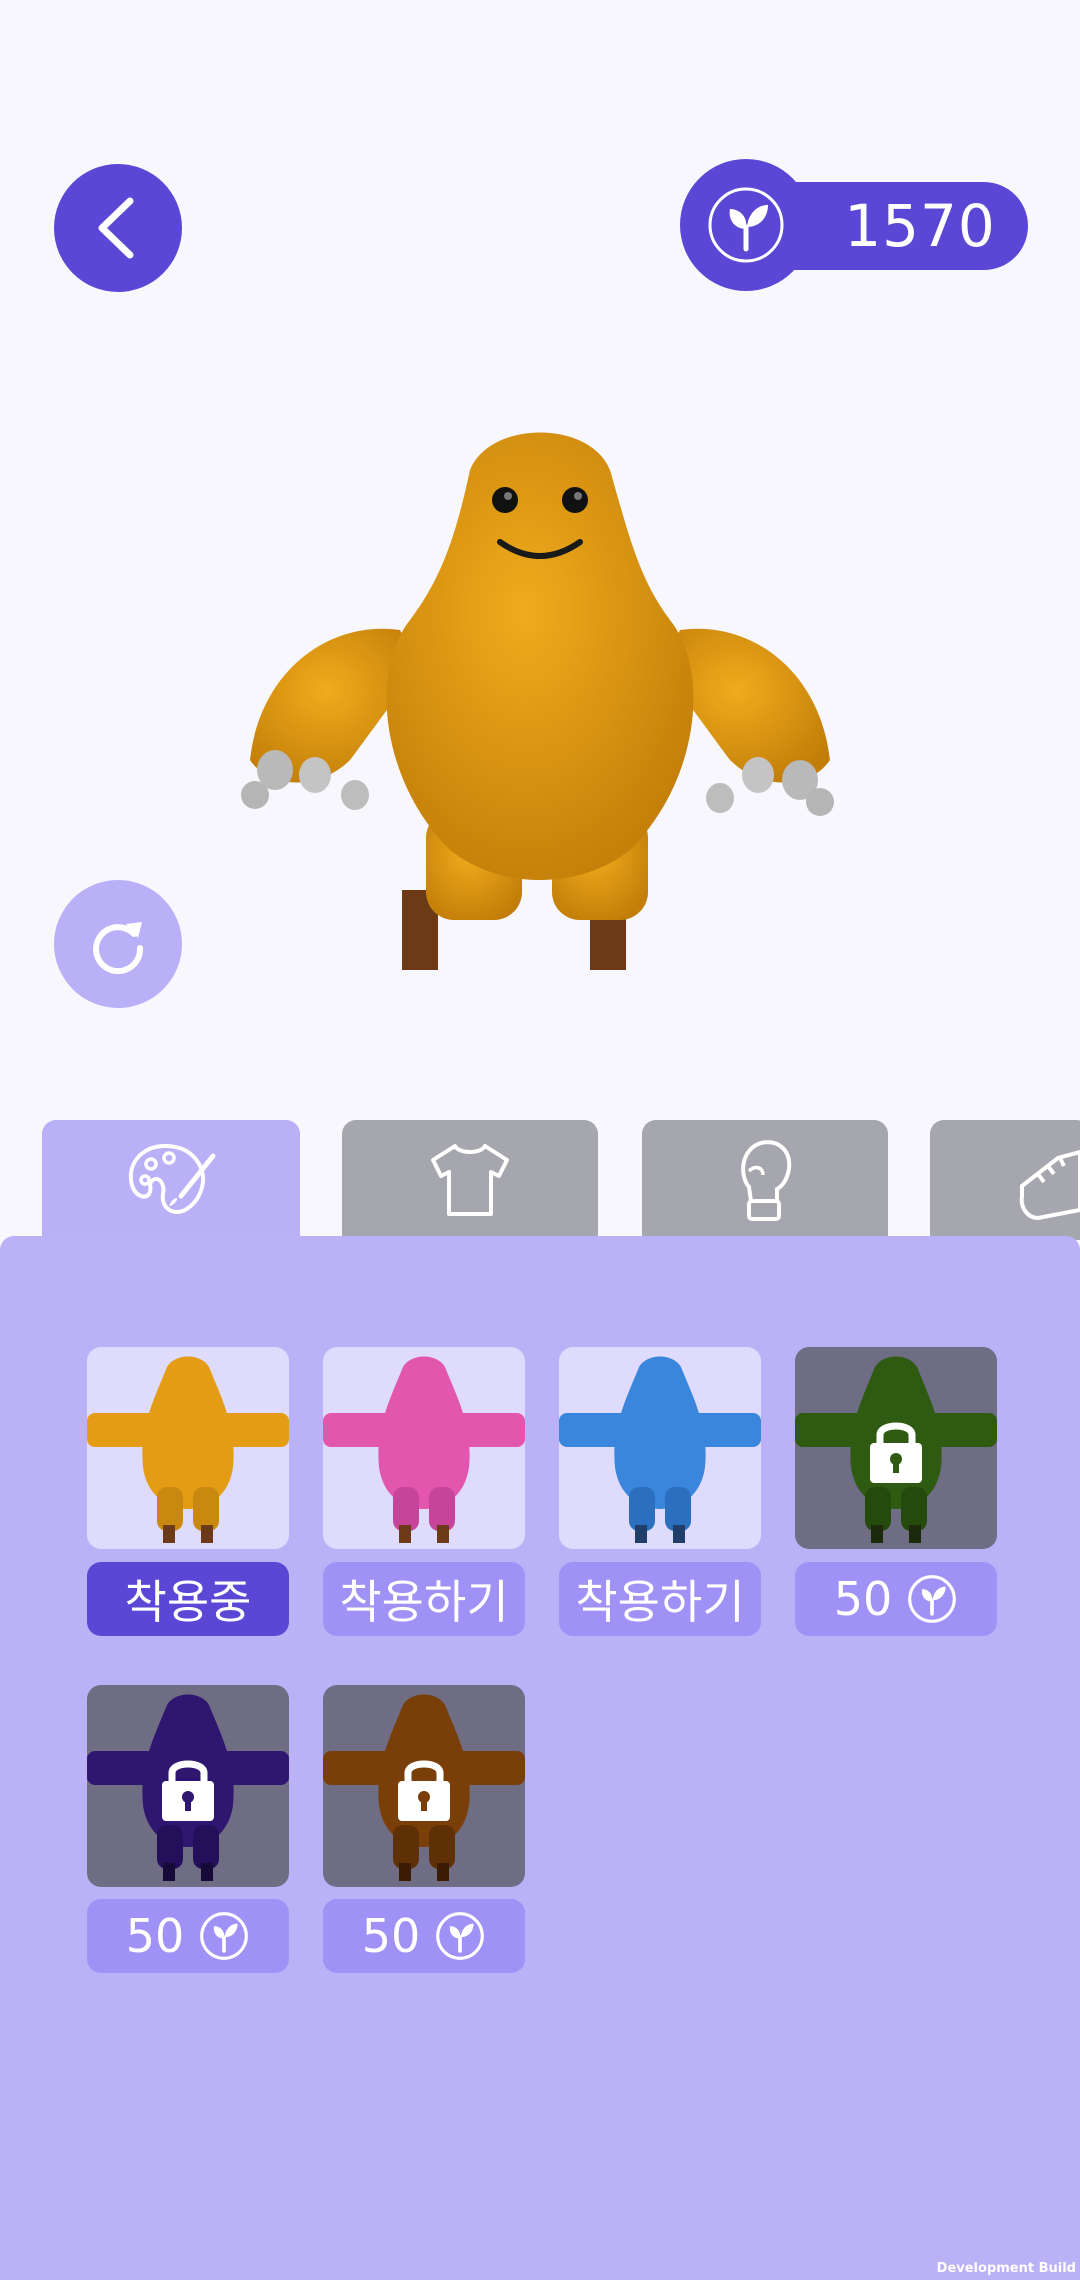 The width and height of the screenshot is (1080, 2280). I want to click on shoe-icon, so click(1049, 1184).